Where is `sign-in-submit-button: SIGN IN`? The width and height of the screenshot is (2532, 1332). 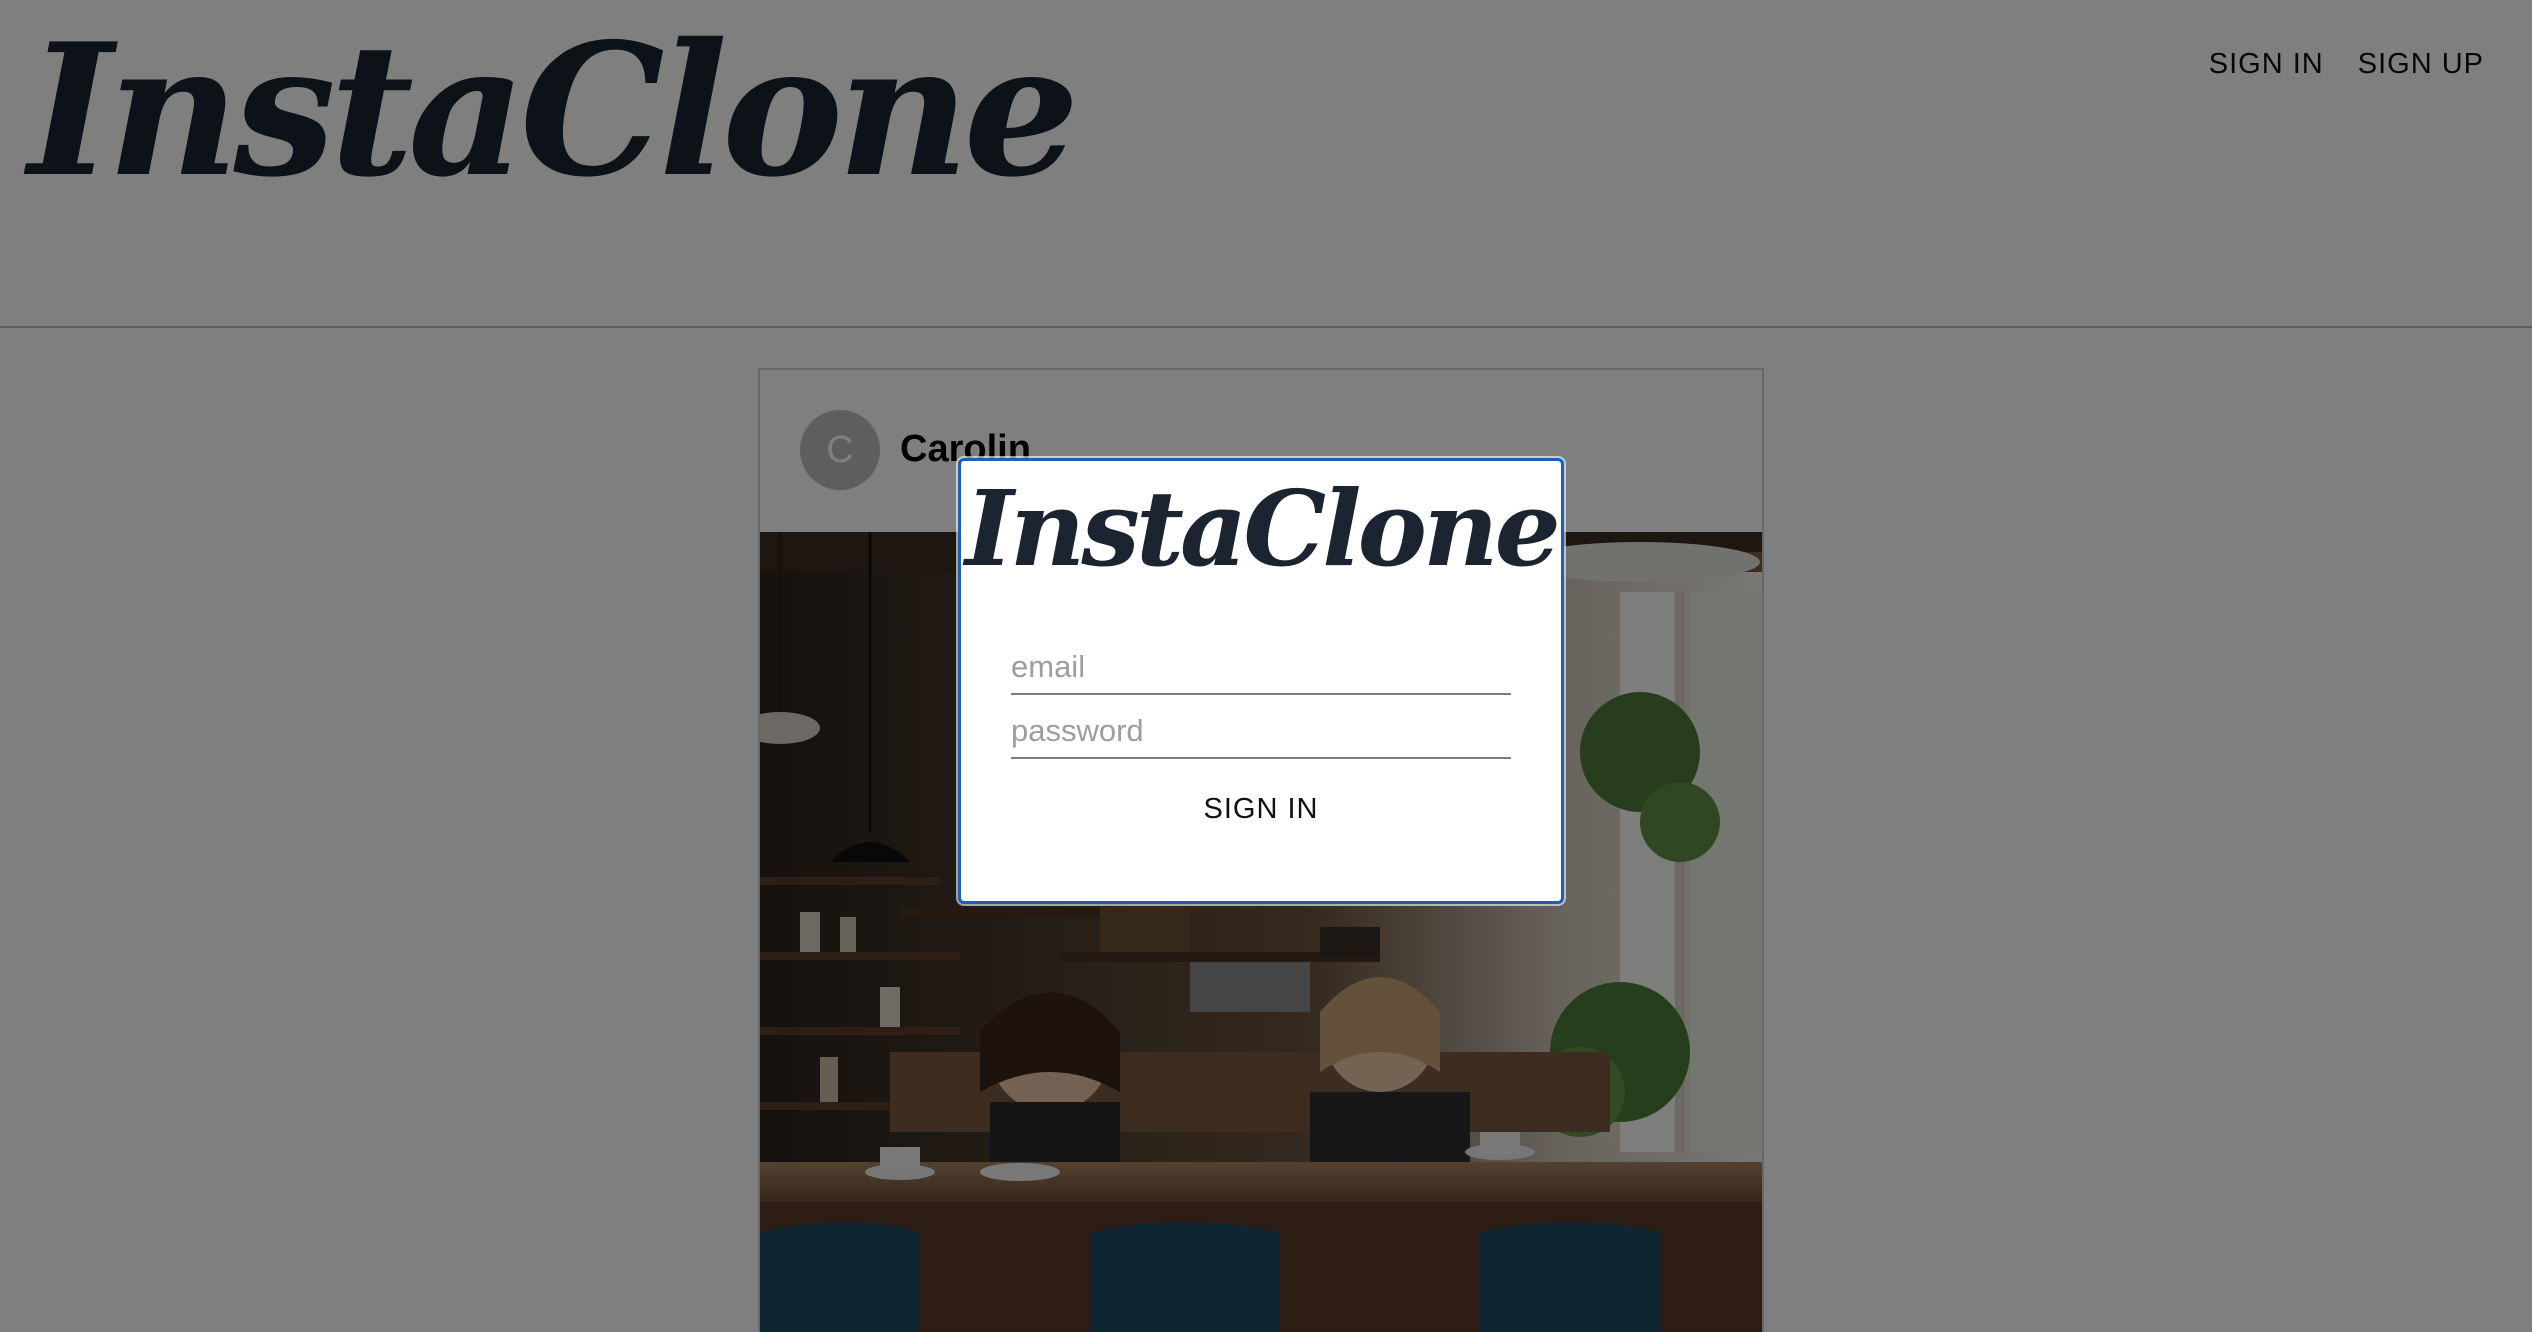
sign-in-submit-button: SIGN IN is located at coordinates (1261, 809).